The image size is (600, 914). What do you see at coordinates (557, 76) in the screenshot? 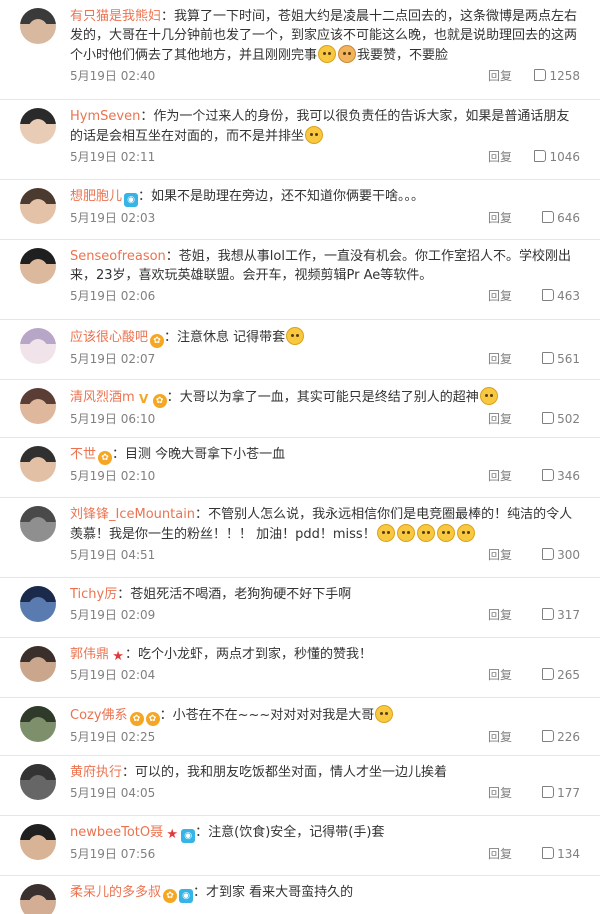
I see `like-button: 1258` at bounding box center [557, 76].